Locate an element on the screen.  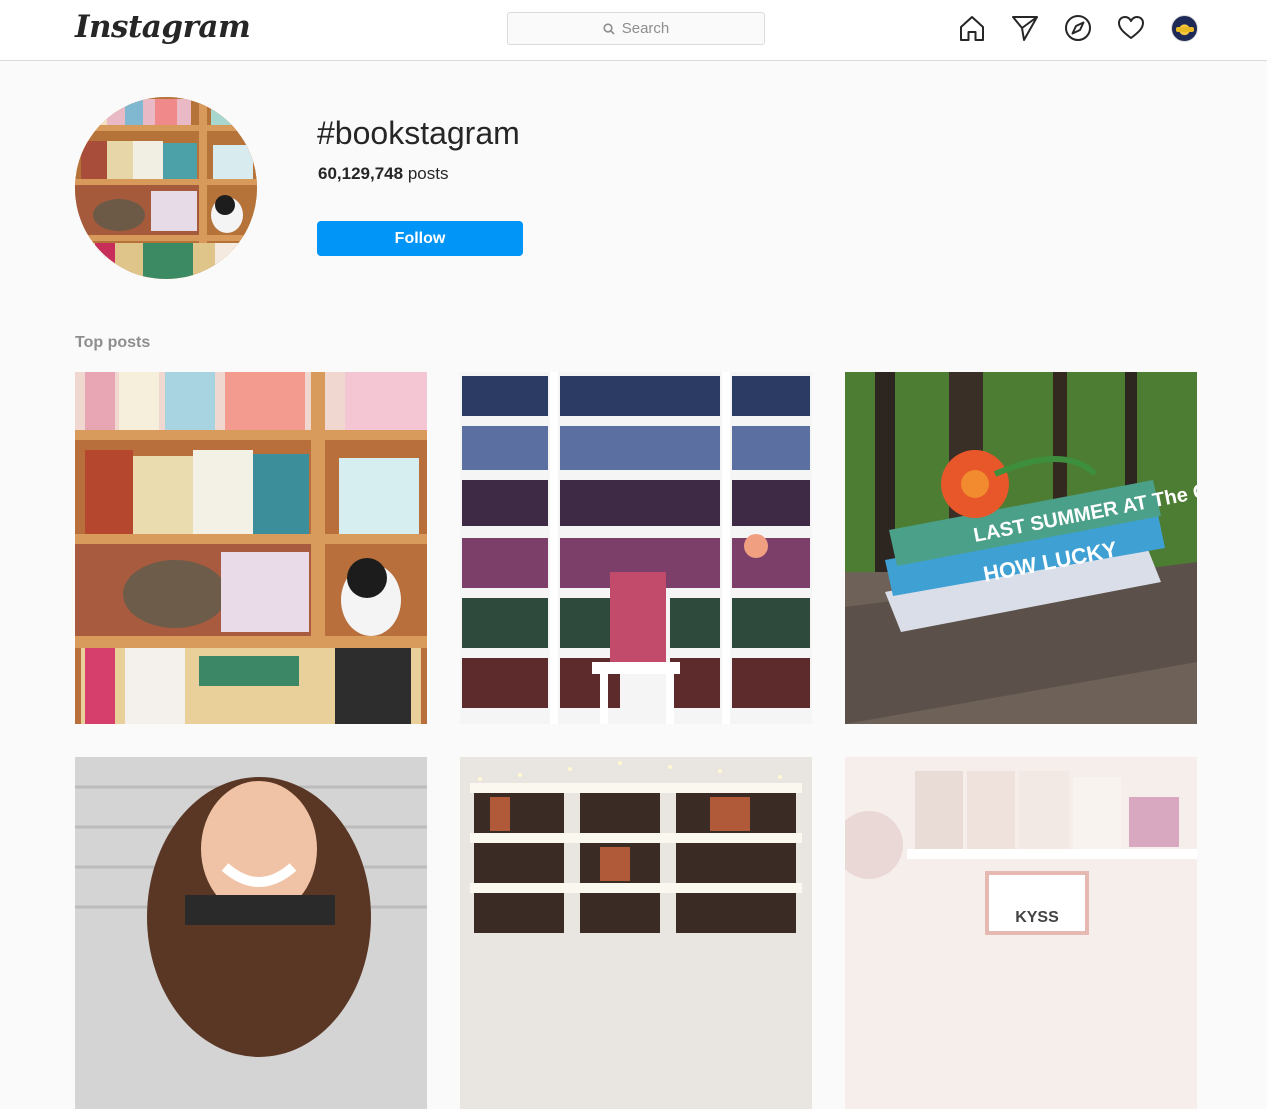
top-nav: Instagram Search is located at coordinates (633, 30).